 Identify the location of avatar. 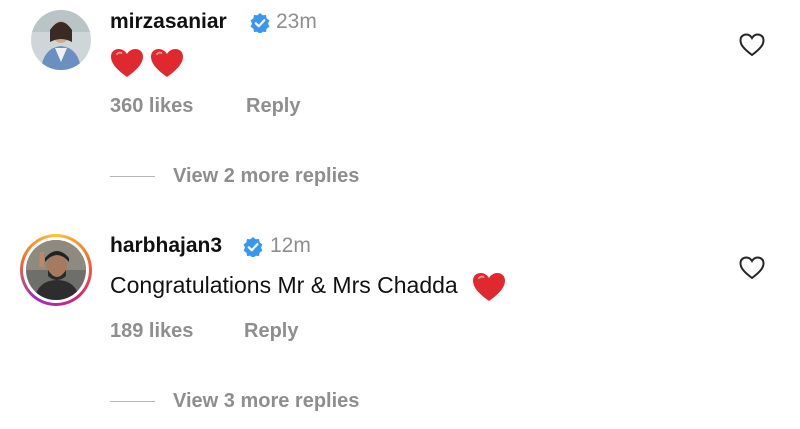
(56, 270).